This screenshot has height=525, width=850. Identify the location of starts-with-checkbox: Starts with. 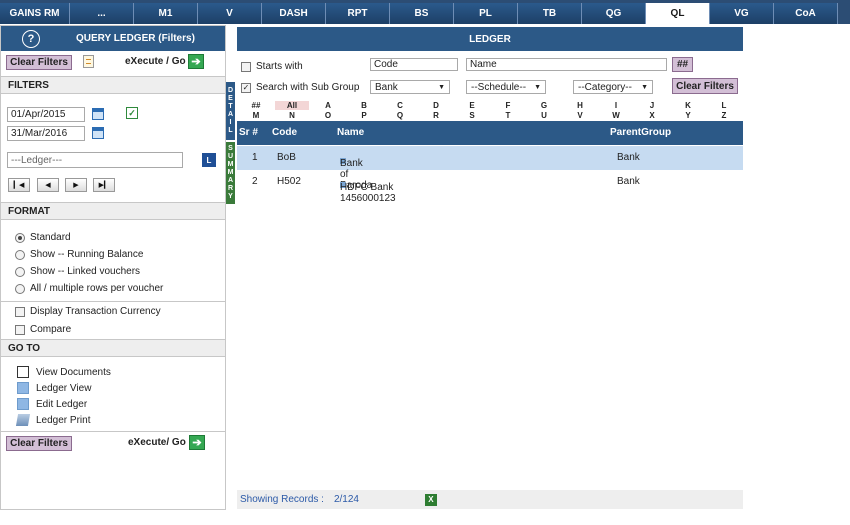
(272, 66).